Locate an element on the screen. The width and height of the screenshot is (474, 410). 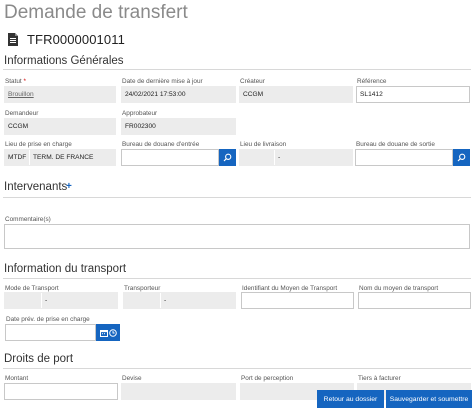
tiers-facturer-label: Tiers à facturer is located at coordinates (379, 378).